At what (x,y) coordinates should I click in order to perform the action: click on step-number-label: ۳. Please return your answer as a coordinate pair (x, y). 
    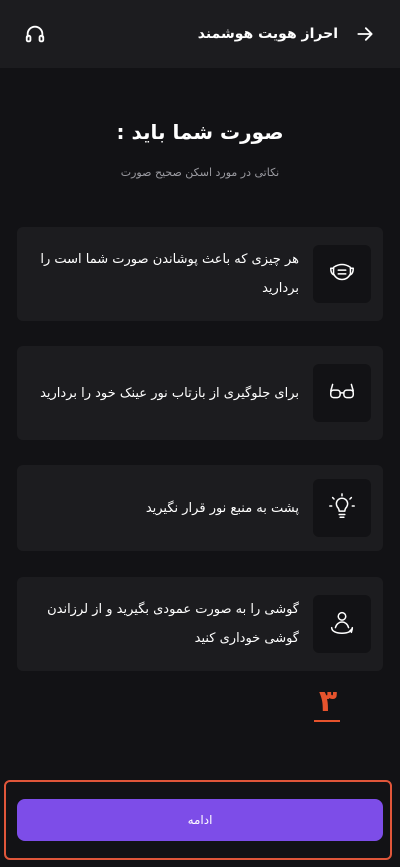
    Looking at the image, I should click on (328, 701).